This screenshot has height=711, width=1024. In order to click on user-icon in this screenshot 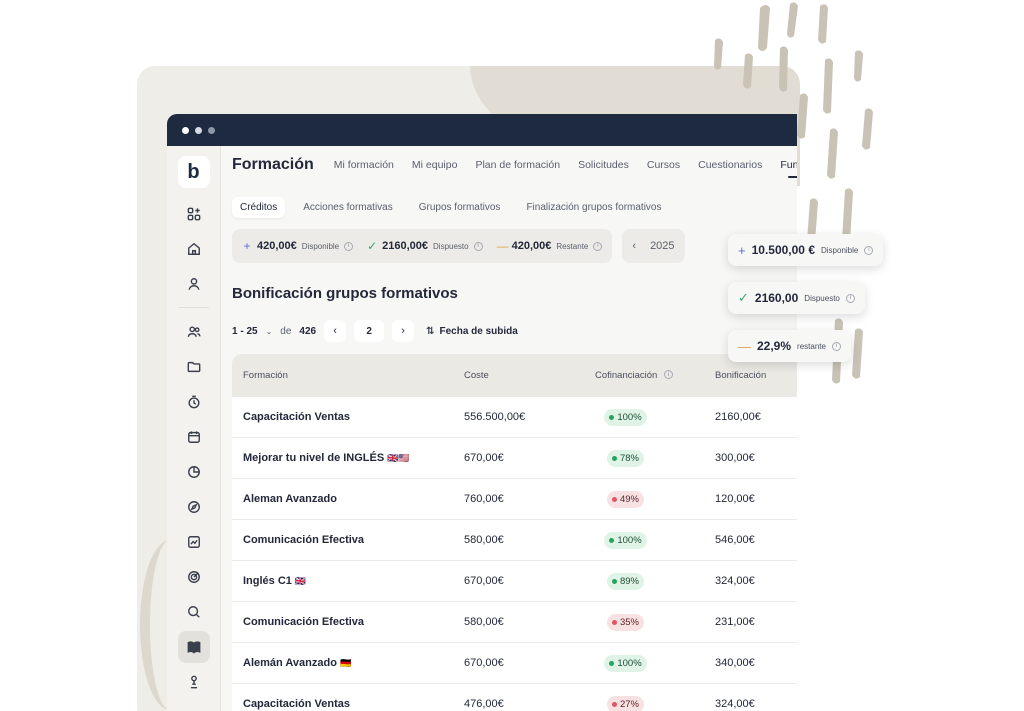, I will do `click(194, 284)`.